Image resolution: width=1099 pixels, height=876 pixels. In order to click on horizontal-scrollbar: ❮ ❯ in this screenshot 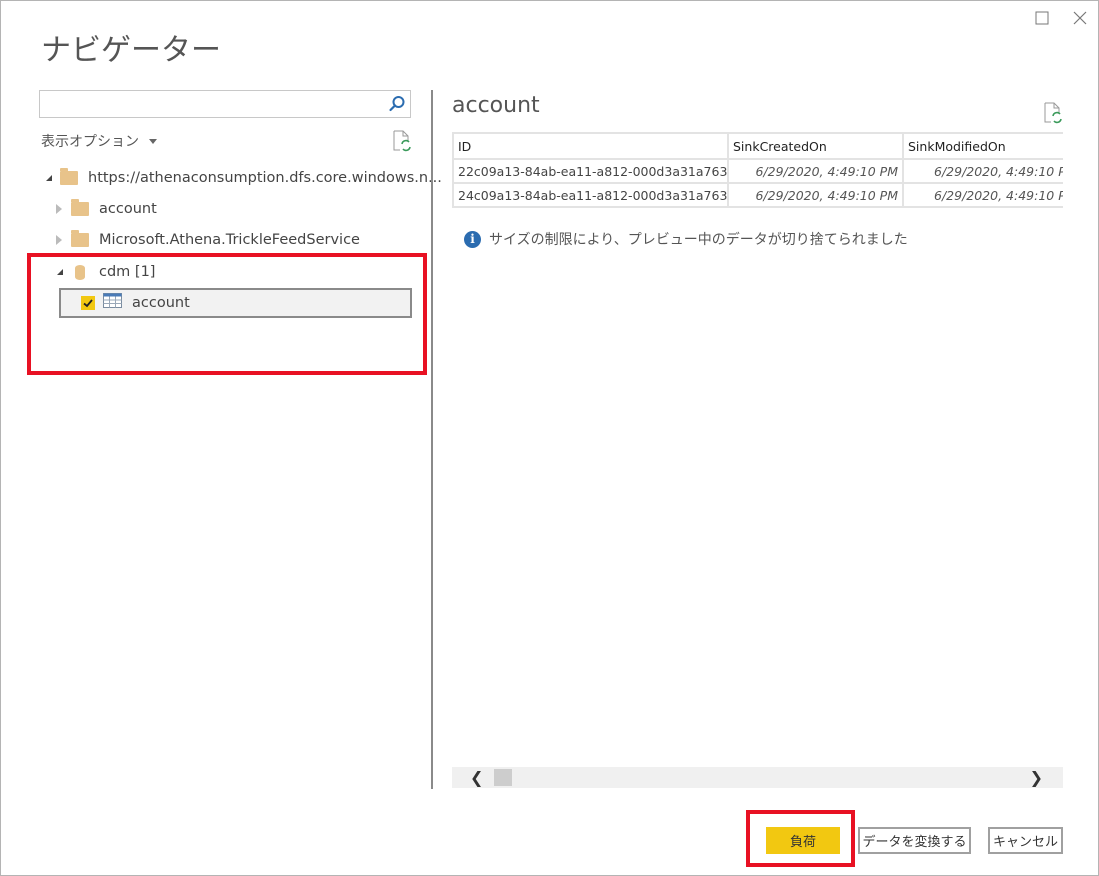, I will do `click(757, 777)`.